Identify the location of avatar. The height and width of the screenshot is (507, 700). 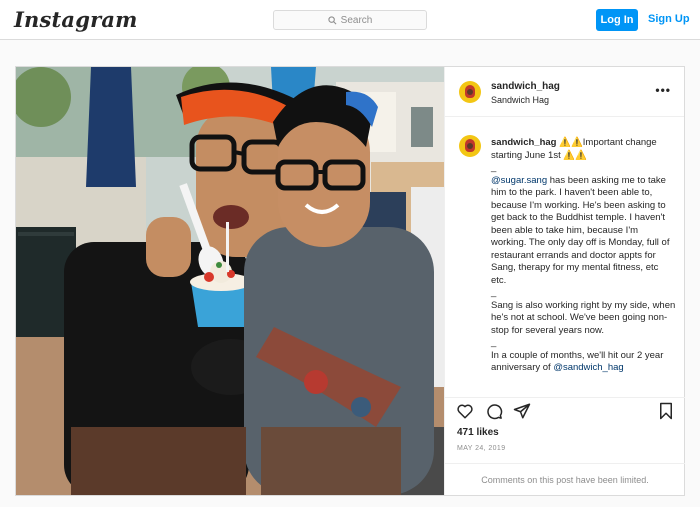
(470, 92).